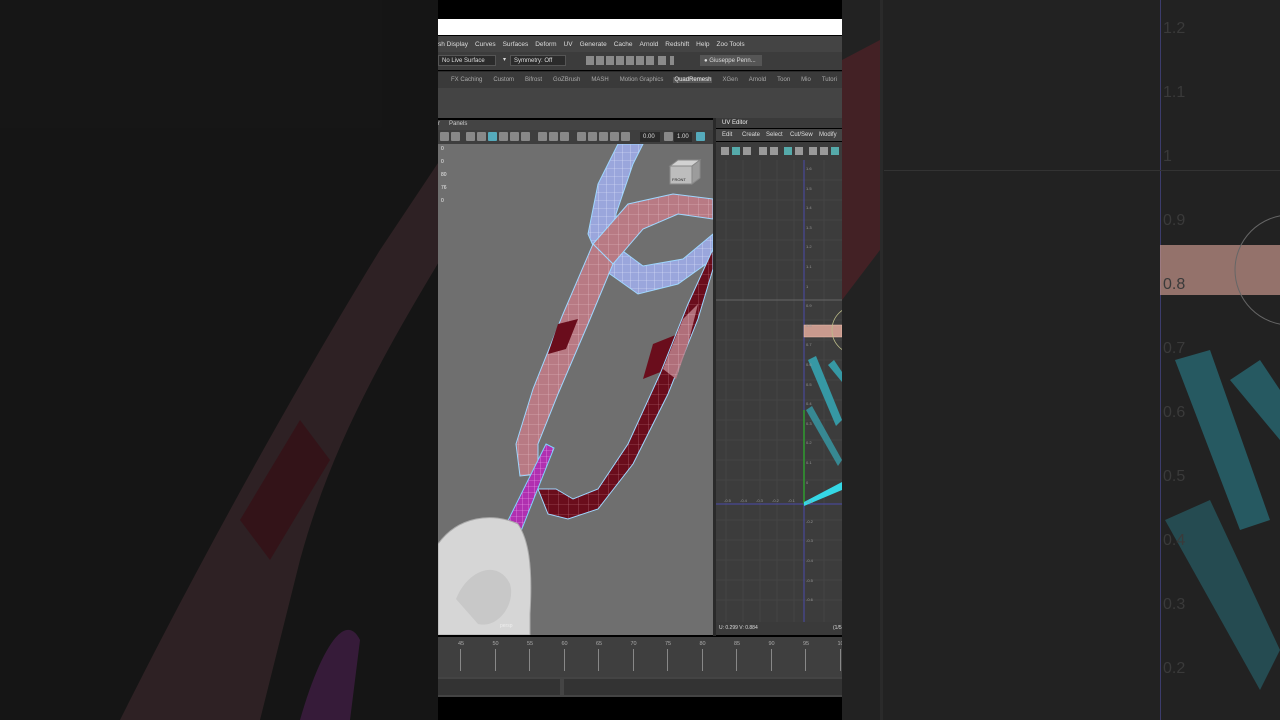  What do you see at coordinates (809, 384) in the screenshot?
I see `uv-v-tick-label: 0.5` at bounding box center [809, 384].